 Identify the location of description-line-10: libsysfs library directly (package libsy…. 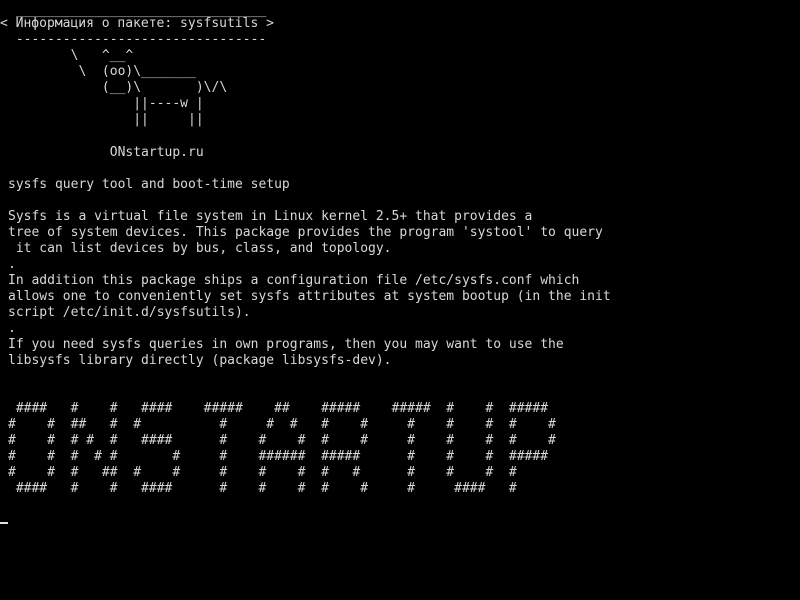
(200, 360).